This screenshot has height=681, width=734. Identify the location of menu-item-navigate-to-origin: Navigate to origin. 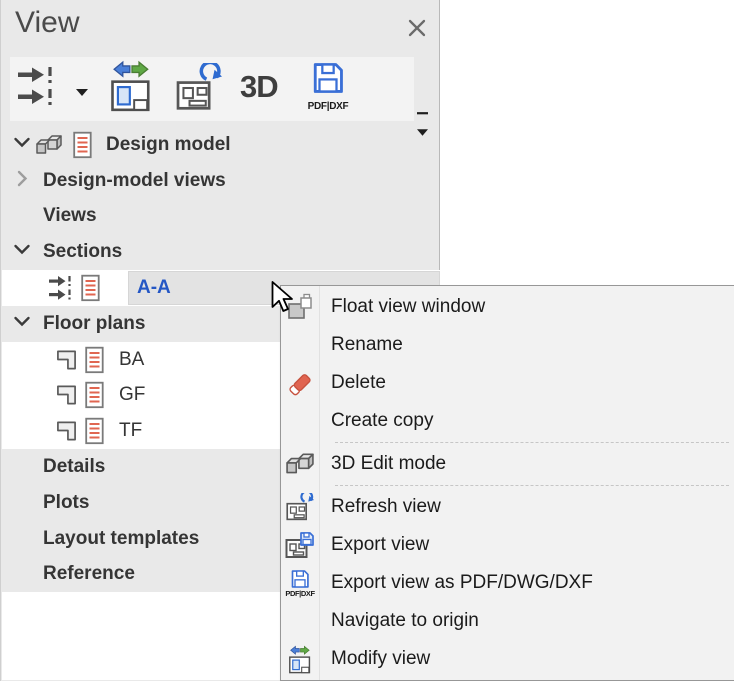
(507, 621).